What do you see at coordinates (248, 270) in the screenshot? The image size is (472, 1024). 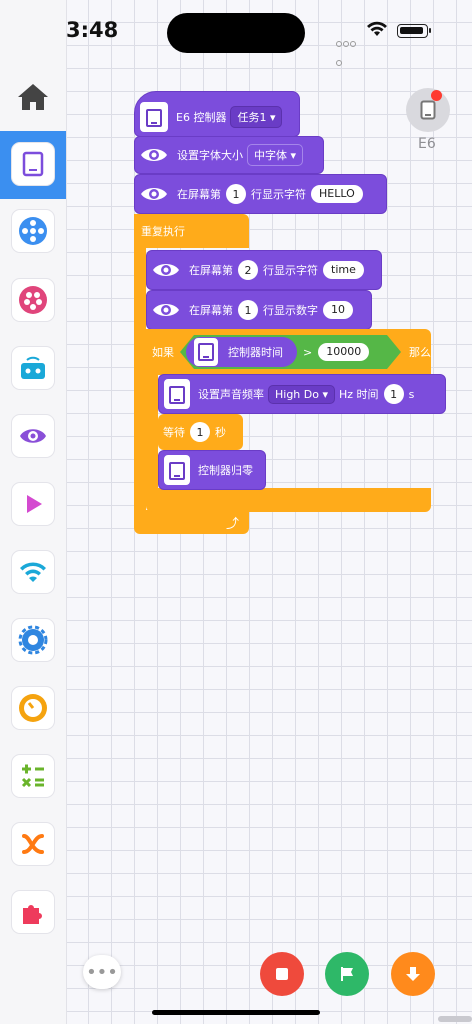 I see `line2-row-input: 2` at bounding box center [248, 270].